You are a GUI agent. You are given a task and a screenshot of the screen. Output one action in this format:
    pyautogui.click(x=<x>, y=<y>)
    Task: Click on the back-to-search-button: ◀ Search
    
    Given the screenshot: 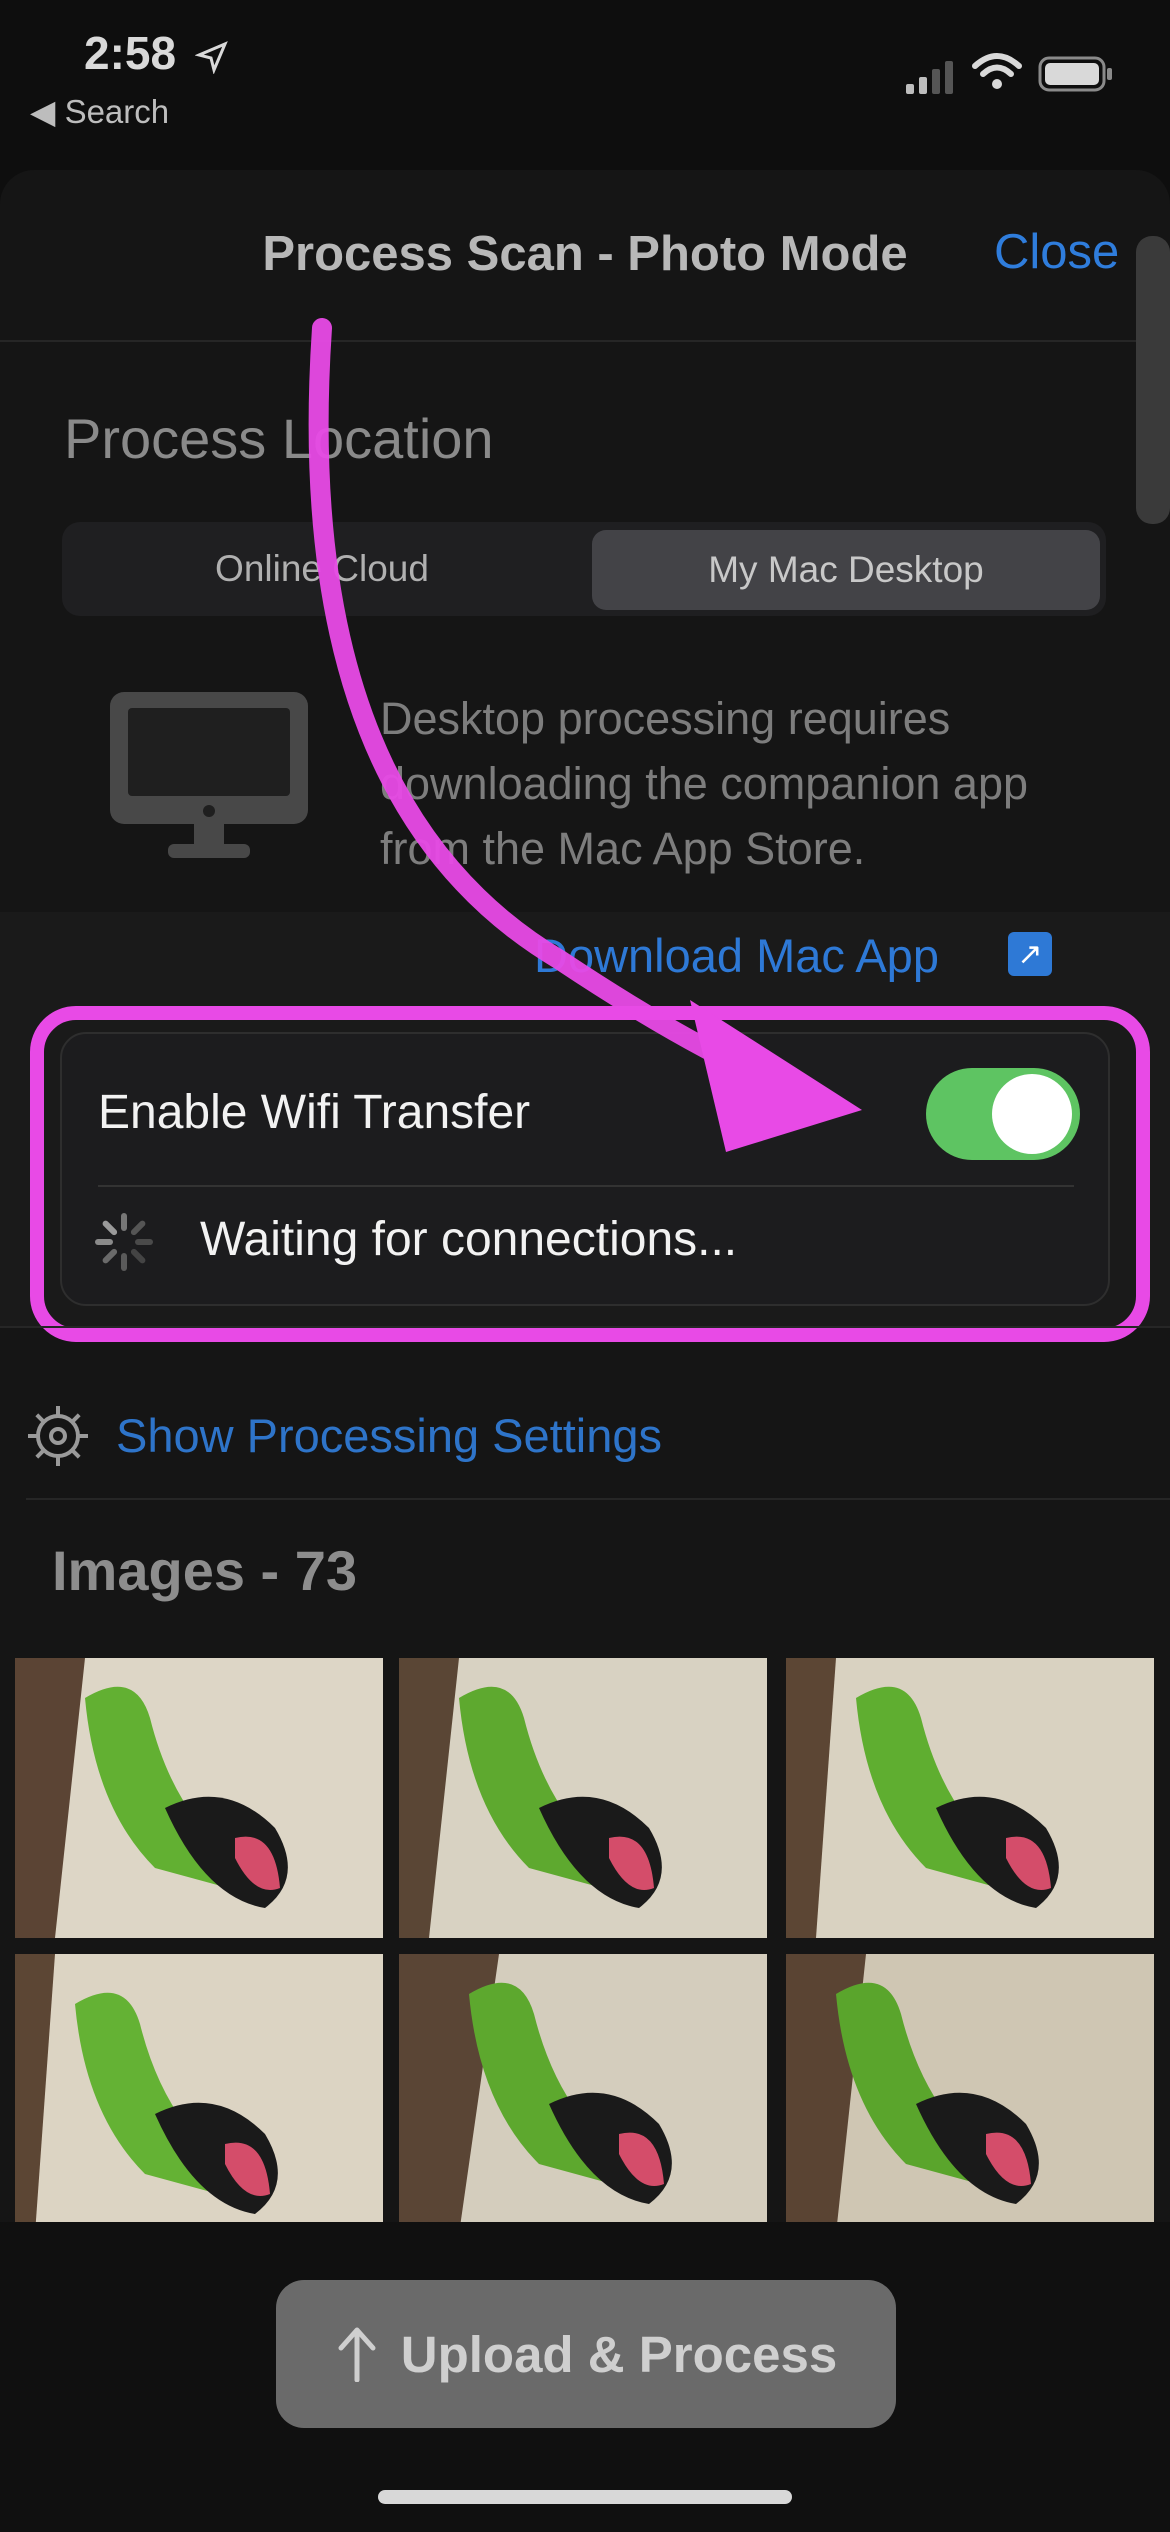 What is the action you would take?
    pyautogui.click(x=99, y=111)
    